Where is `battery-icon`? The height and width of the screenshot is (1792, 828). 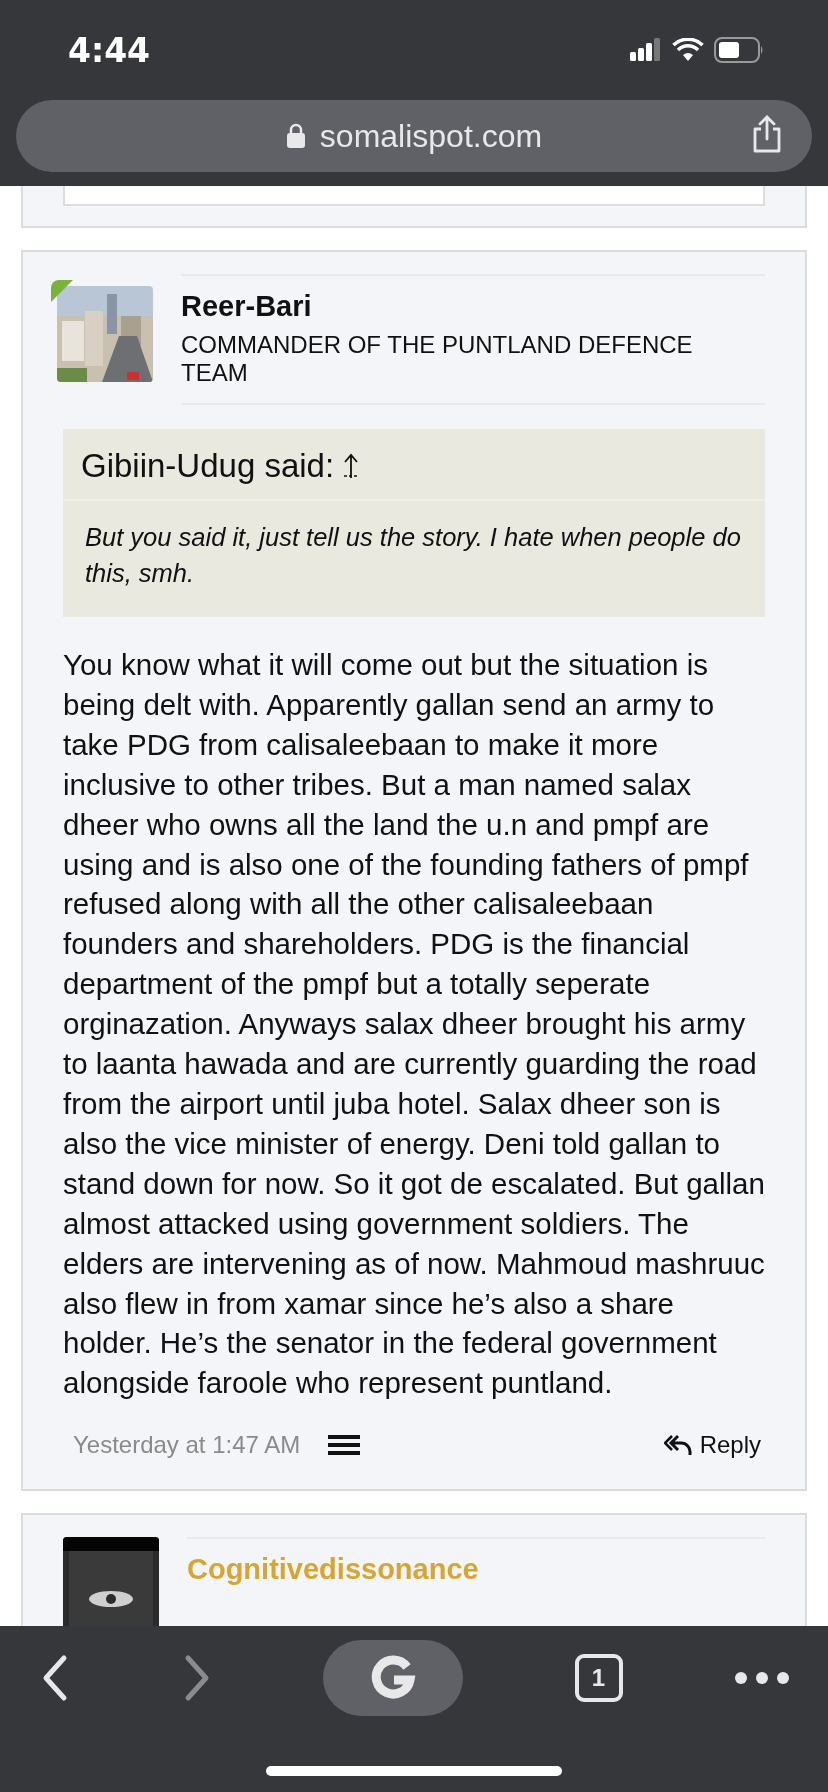
battery-icon is located at coordinates (739, 50).